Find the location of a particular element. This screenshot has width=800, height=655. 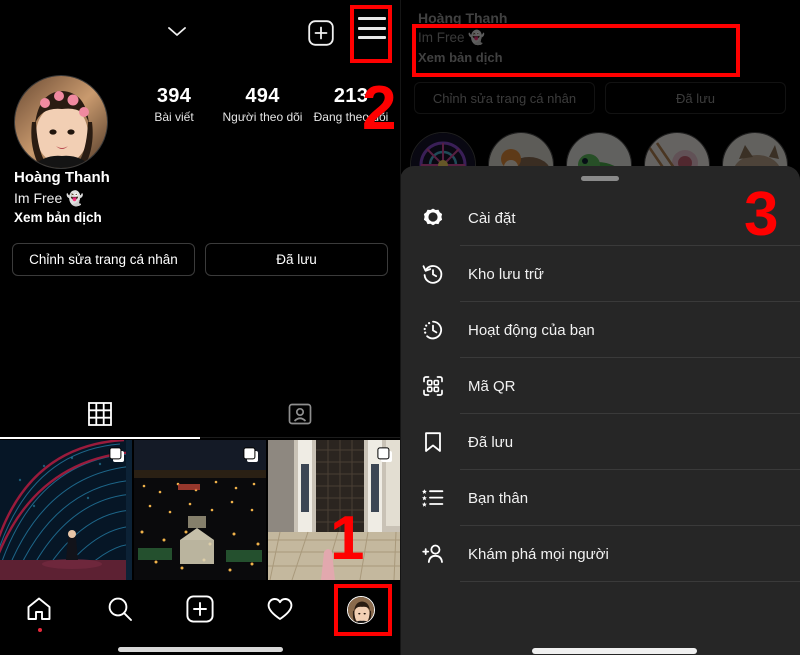

activity-clock-icon is located at coordinates (433, 330).